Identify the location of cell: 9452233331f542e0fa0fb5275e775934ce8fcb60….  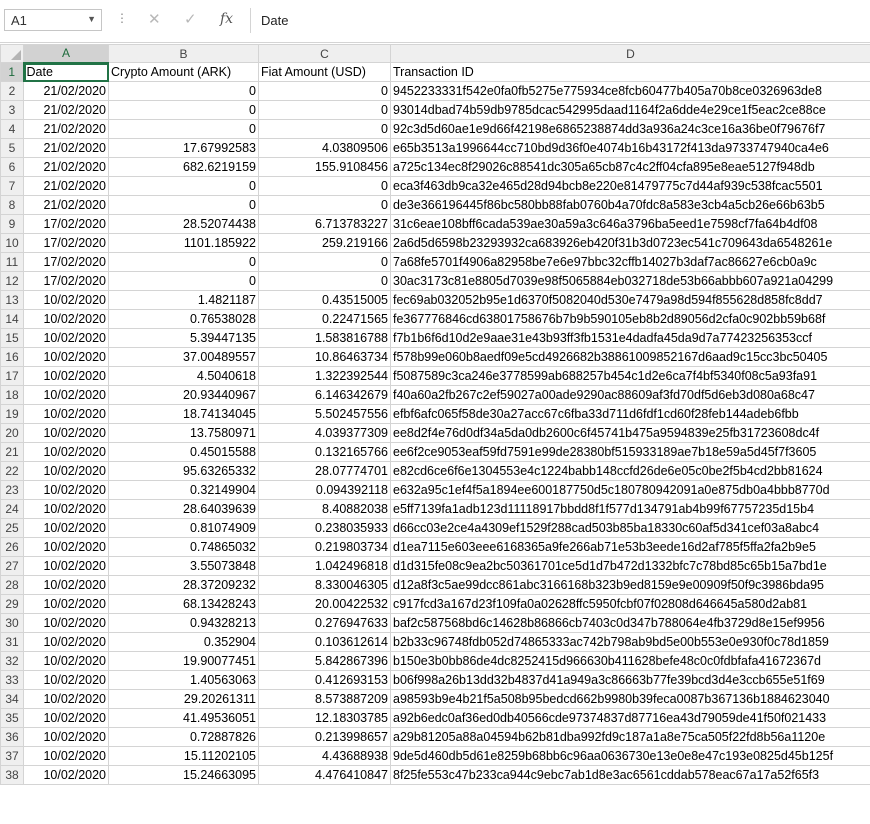
(630, 91).